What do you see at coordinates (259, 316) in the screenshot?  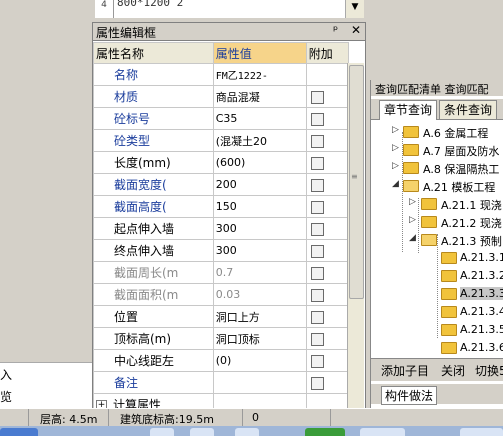 I see `prop-value: 洞口上方` at bounding box center [259, 316].